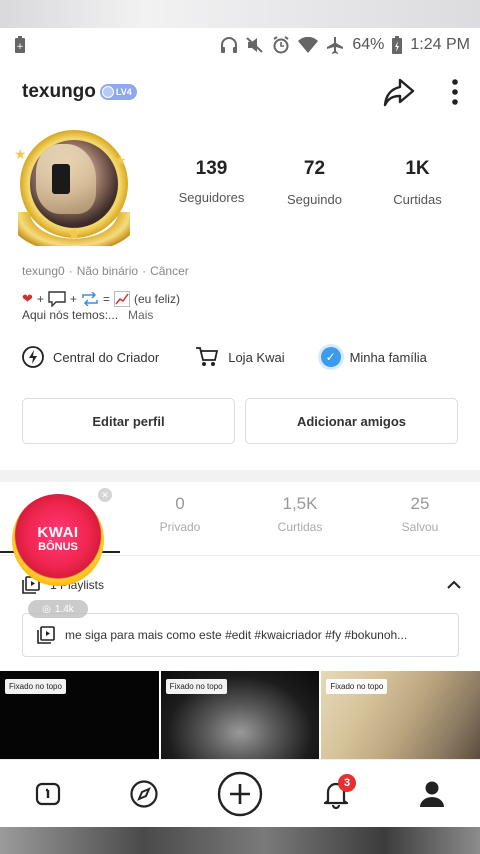 The image size is (480, 854). What do you see at coordinates (420, 527) in the screenshot?
I see `tab-label: Salvou` at bounding box center [420, 527].